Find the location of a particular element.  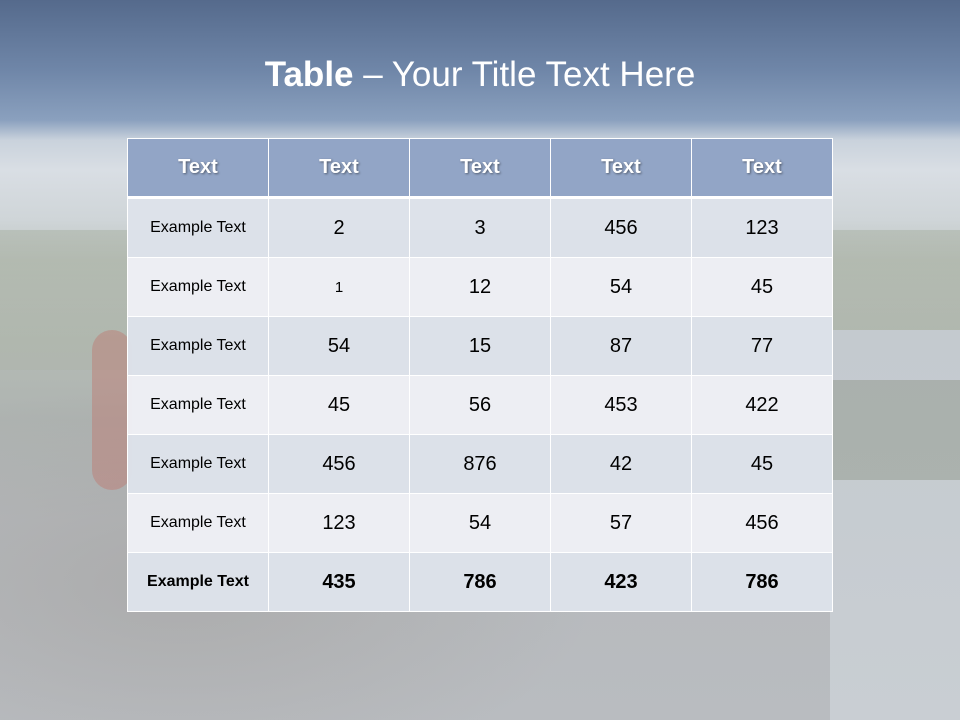

table-row: Example Text 1 12 54 45 is located at coordinates (480, 287).